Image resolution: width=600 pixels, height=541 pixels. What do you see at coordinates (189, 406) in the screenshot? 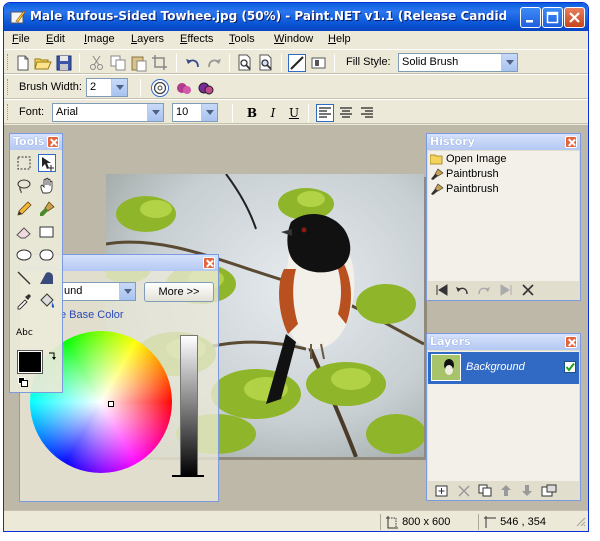
I see `value-slider` at bounding box center [189, 406].